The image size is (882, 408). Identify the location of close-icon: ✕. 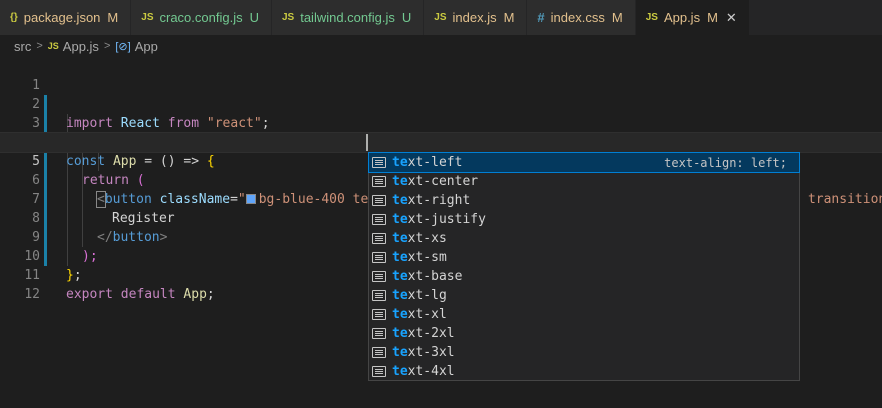
(731, 18).